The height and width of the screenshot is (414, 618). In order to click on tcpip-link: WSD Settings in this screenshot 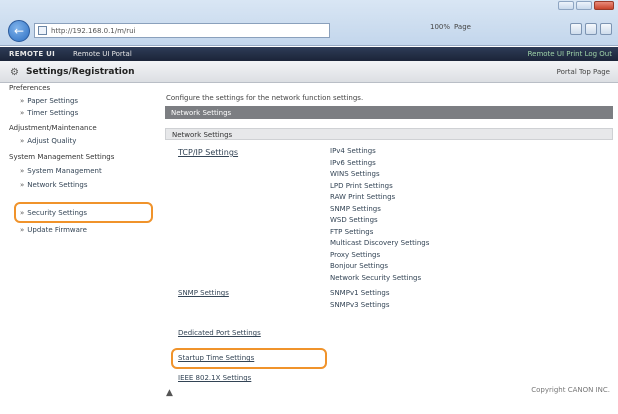, I will do `click(379, 221)`.